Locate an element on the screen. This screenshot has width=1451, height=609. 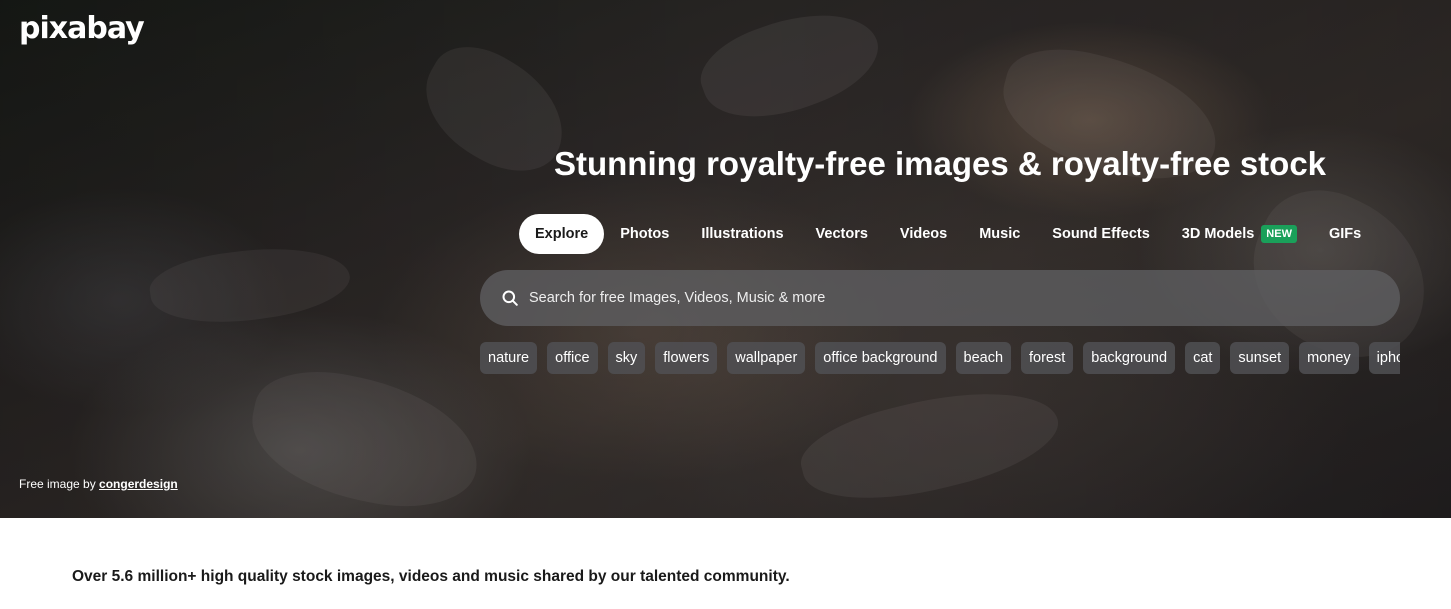
tab-illustrations: Illustrations is located at coordinates (742, 234).